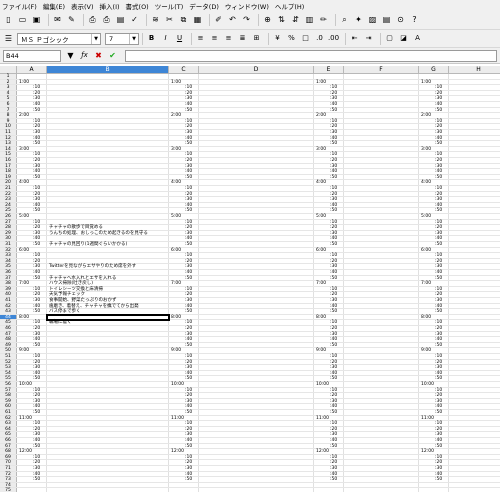 The height and width of the screenshot is (492, 500). Describe the element at coordinates (8, 417) in the screenshot. I see `row-header: 62` at that location.